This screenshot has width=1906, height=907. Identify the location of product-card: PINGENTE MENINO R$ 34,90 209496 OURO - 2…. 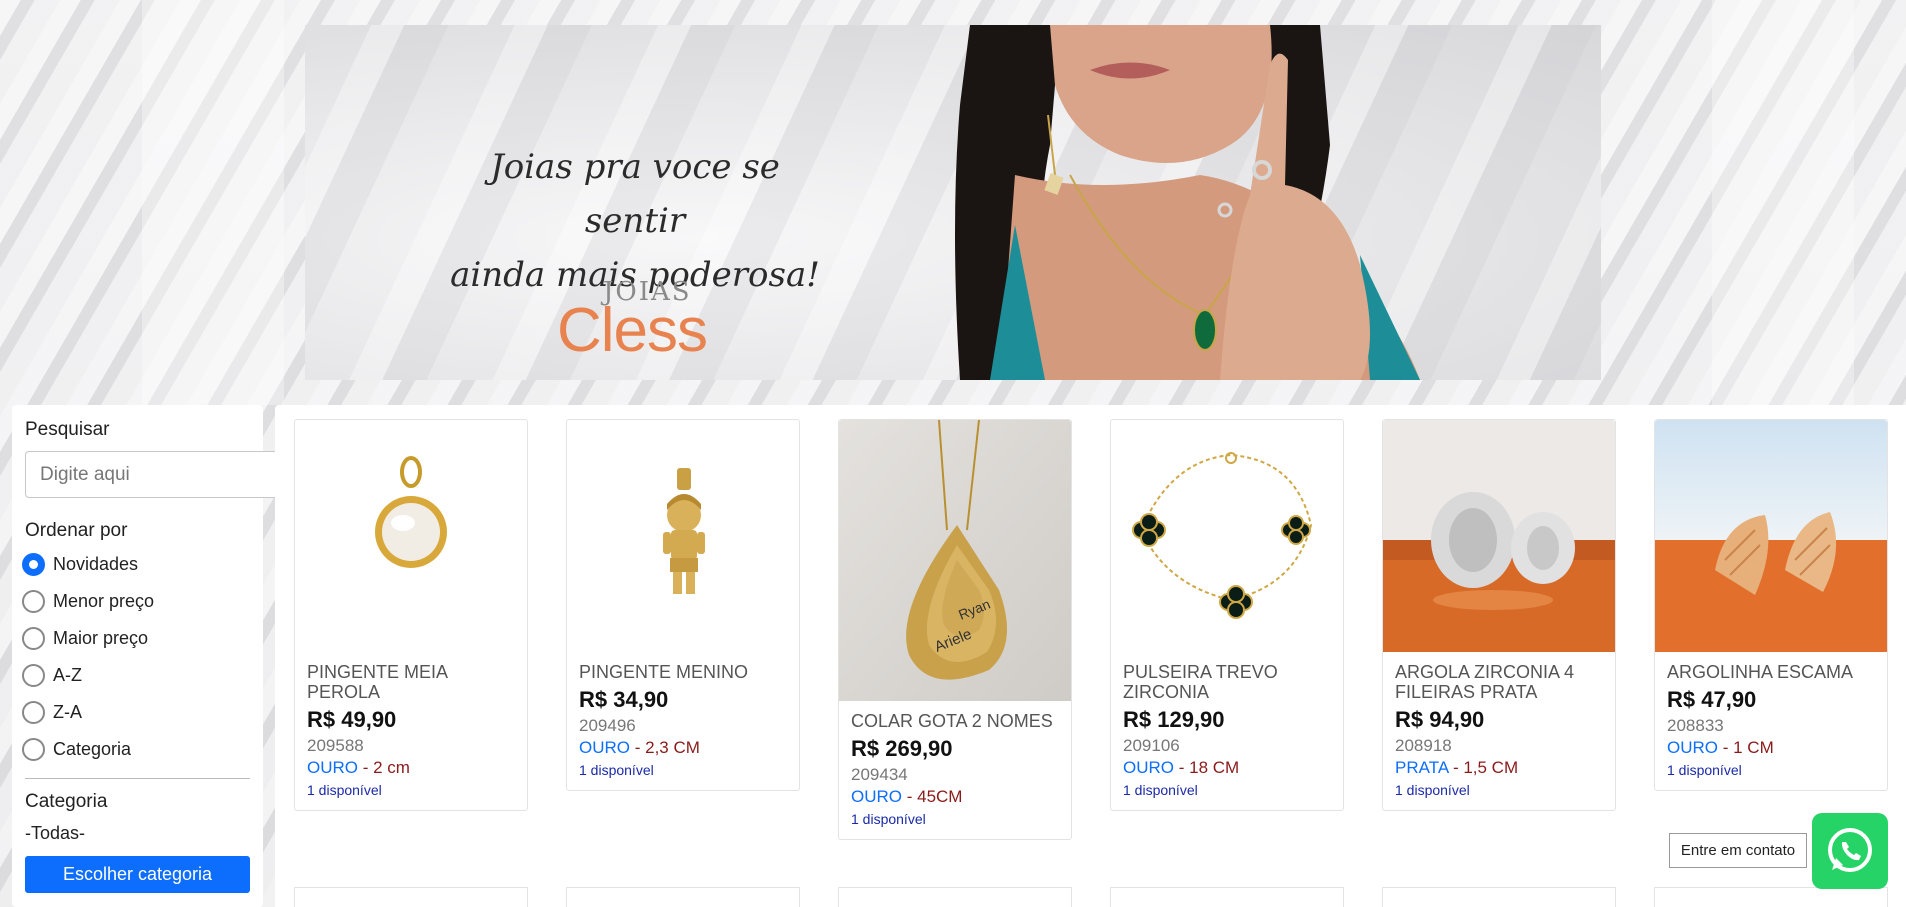
(683, 605).